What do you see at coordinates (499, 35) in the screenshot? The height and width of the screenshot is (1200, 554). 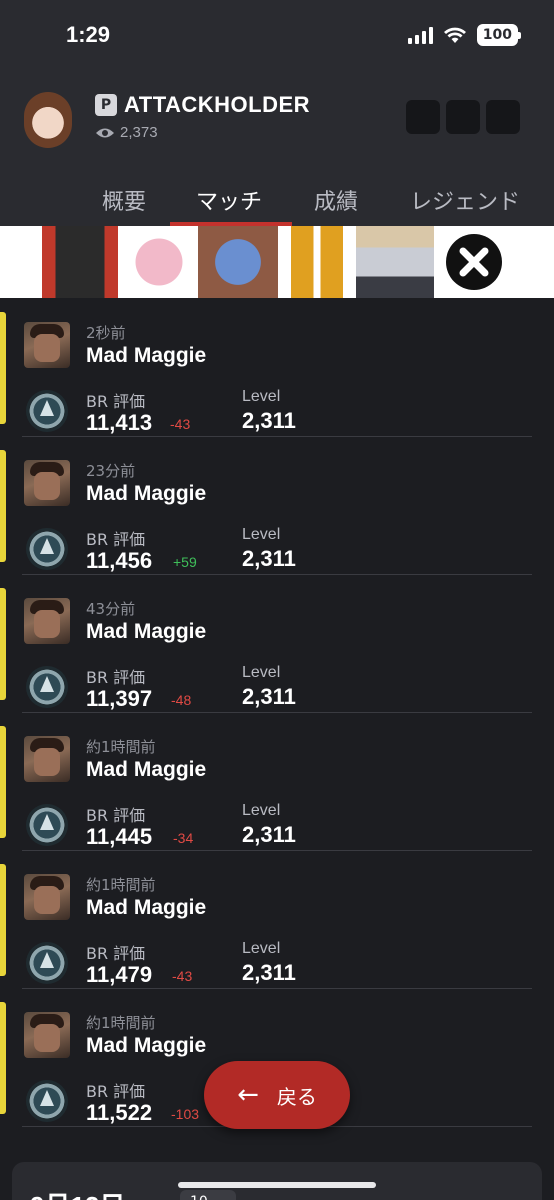 I see `battery-icon: 100` at bounding box center [499, 35].